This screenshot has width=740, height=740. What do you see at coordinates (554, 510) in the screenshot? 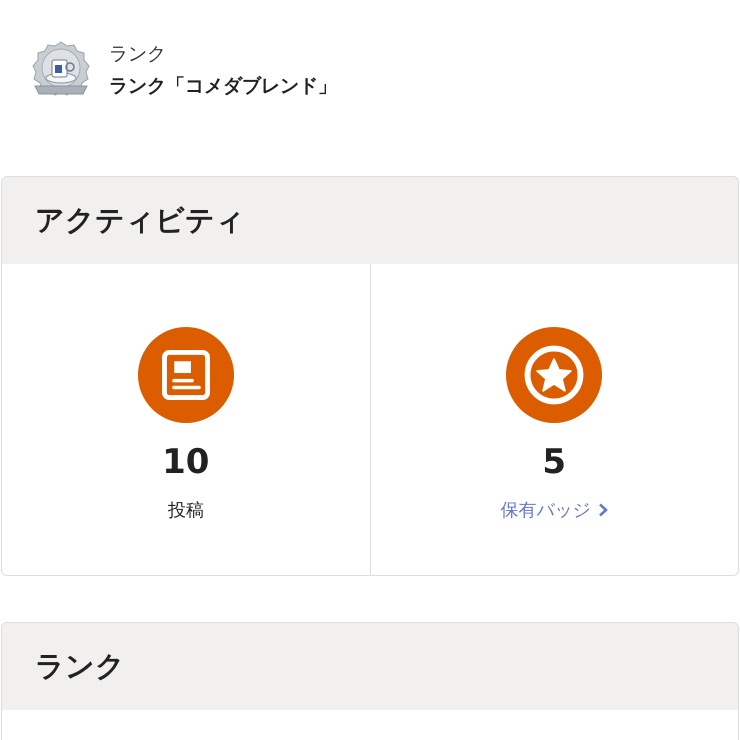
I see `badges-link: 保有バッジ` at bounding box center [554, 510].